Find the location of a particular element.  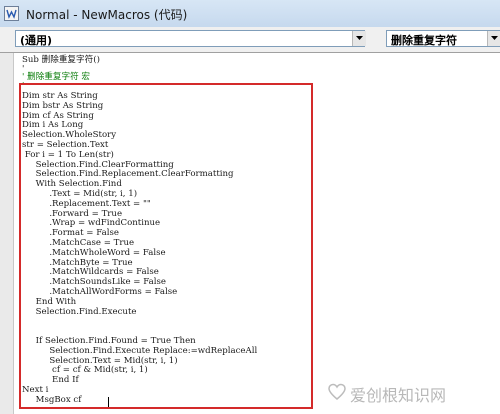

code-combo-bar: (通用) 删除重复字符 is located at coordinates (250, 40).